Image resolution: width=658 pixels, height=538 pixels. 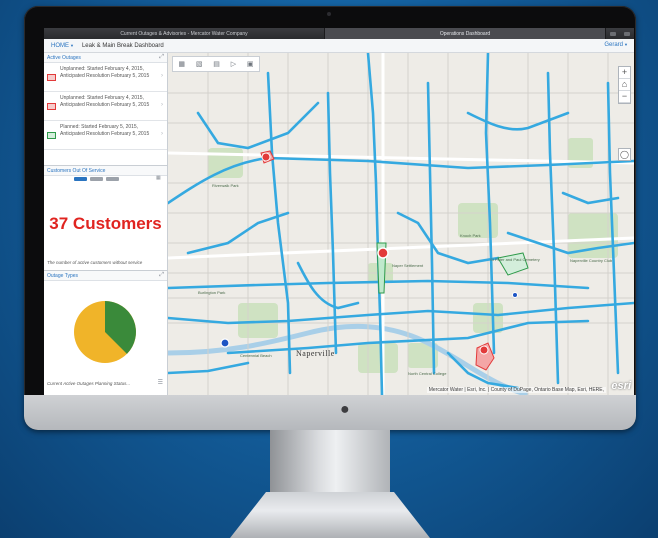 I want to click on user-name: Gerard, so click(x=614, y=45).